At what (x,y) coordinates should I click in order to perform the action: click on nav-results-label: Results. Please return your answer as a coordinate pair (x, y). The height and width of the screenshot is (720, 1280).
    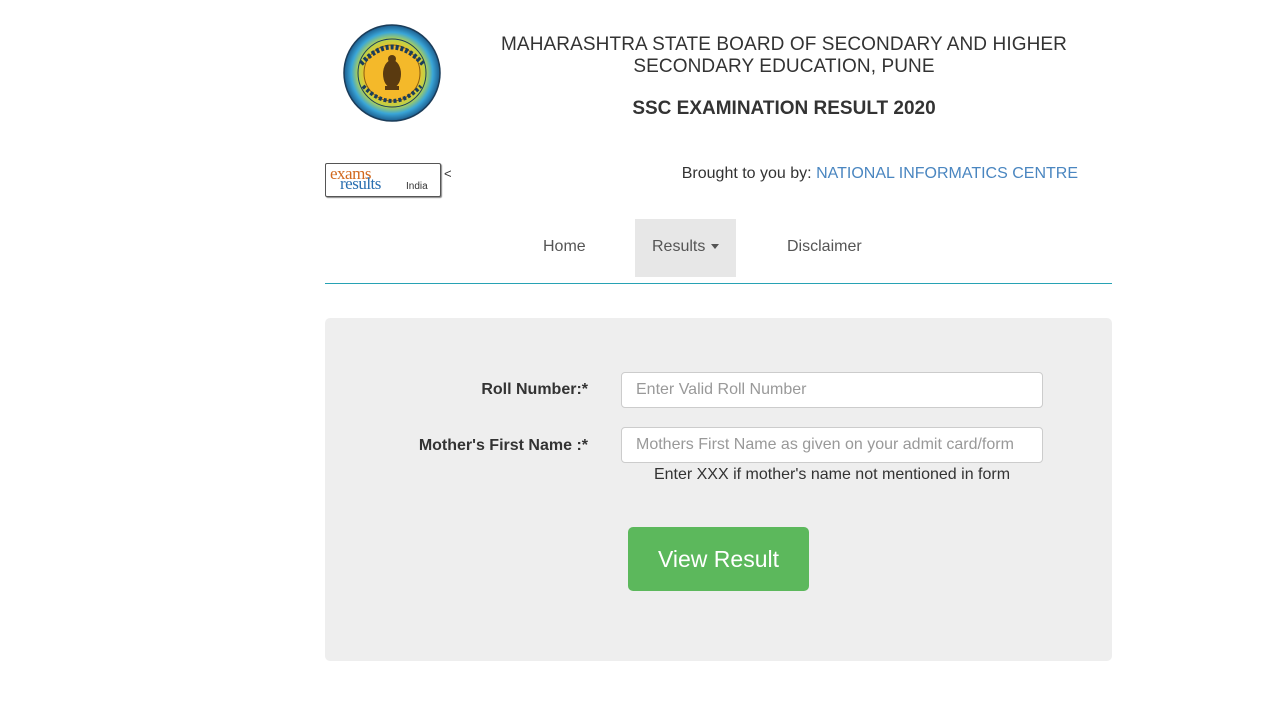
    Looking at the image, I should click on (679, 246).